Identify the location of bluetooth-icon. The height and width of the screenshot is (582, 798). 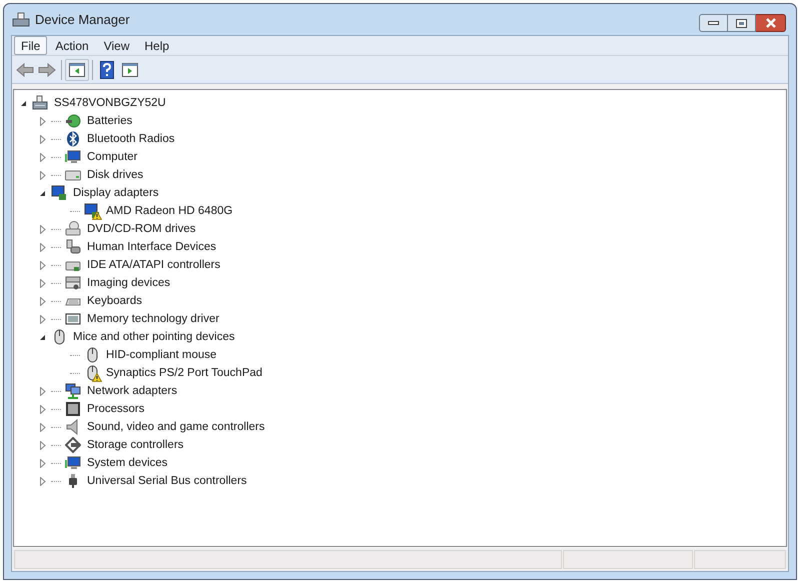
(73, 139).